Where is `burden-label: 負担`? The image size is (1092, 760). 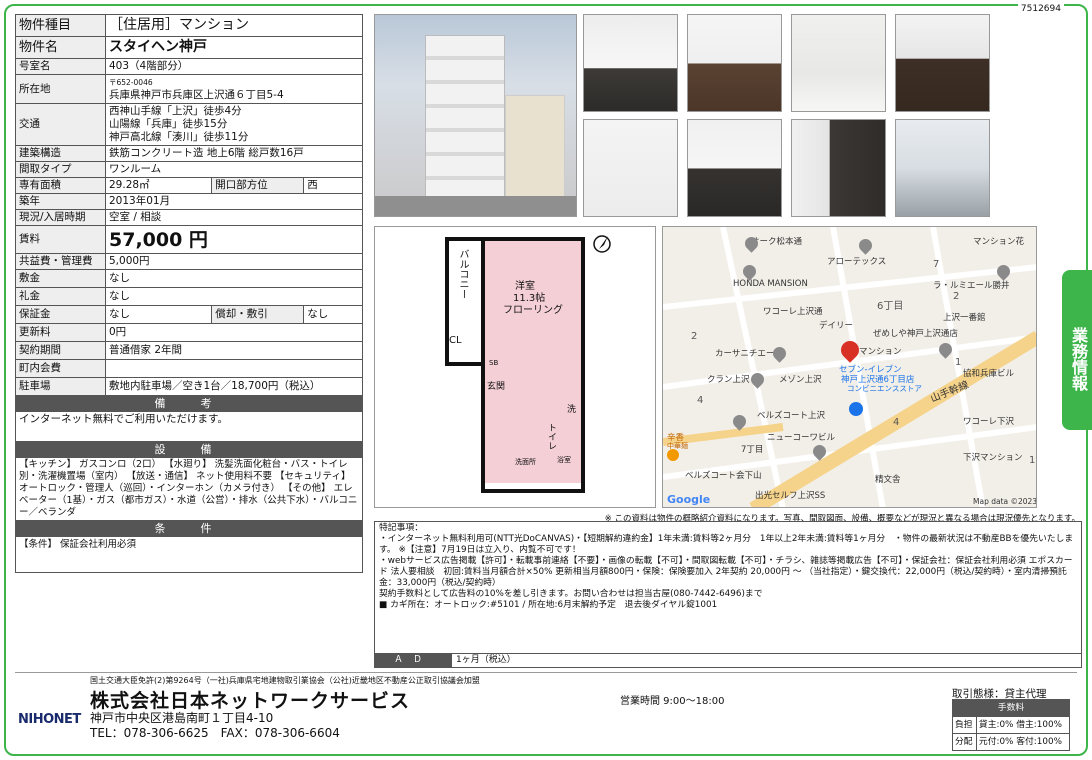
burden-label: 負担 is located at coordinates (964, 725).